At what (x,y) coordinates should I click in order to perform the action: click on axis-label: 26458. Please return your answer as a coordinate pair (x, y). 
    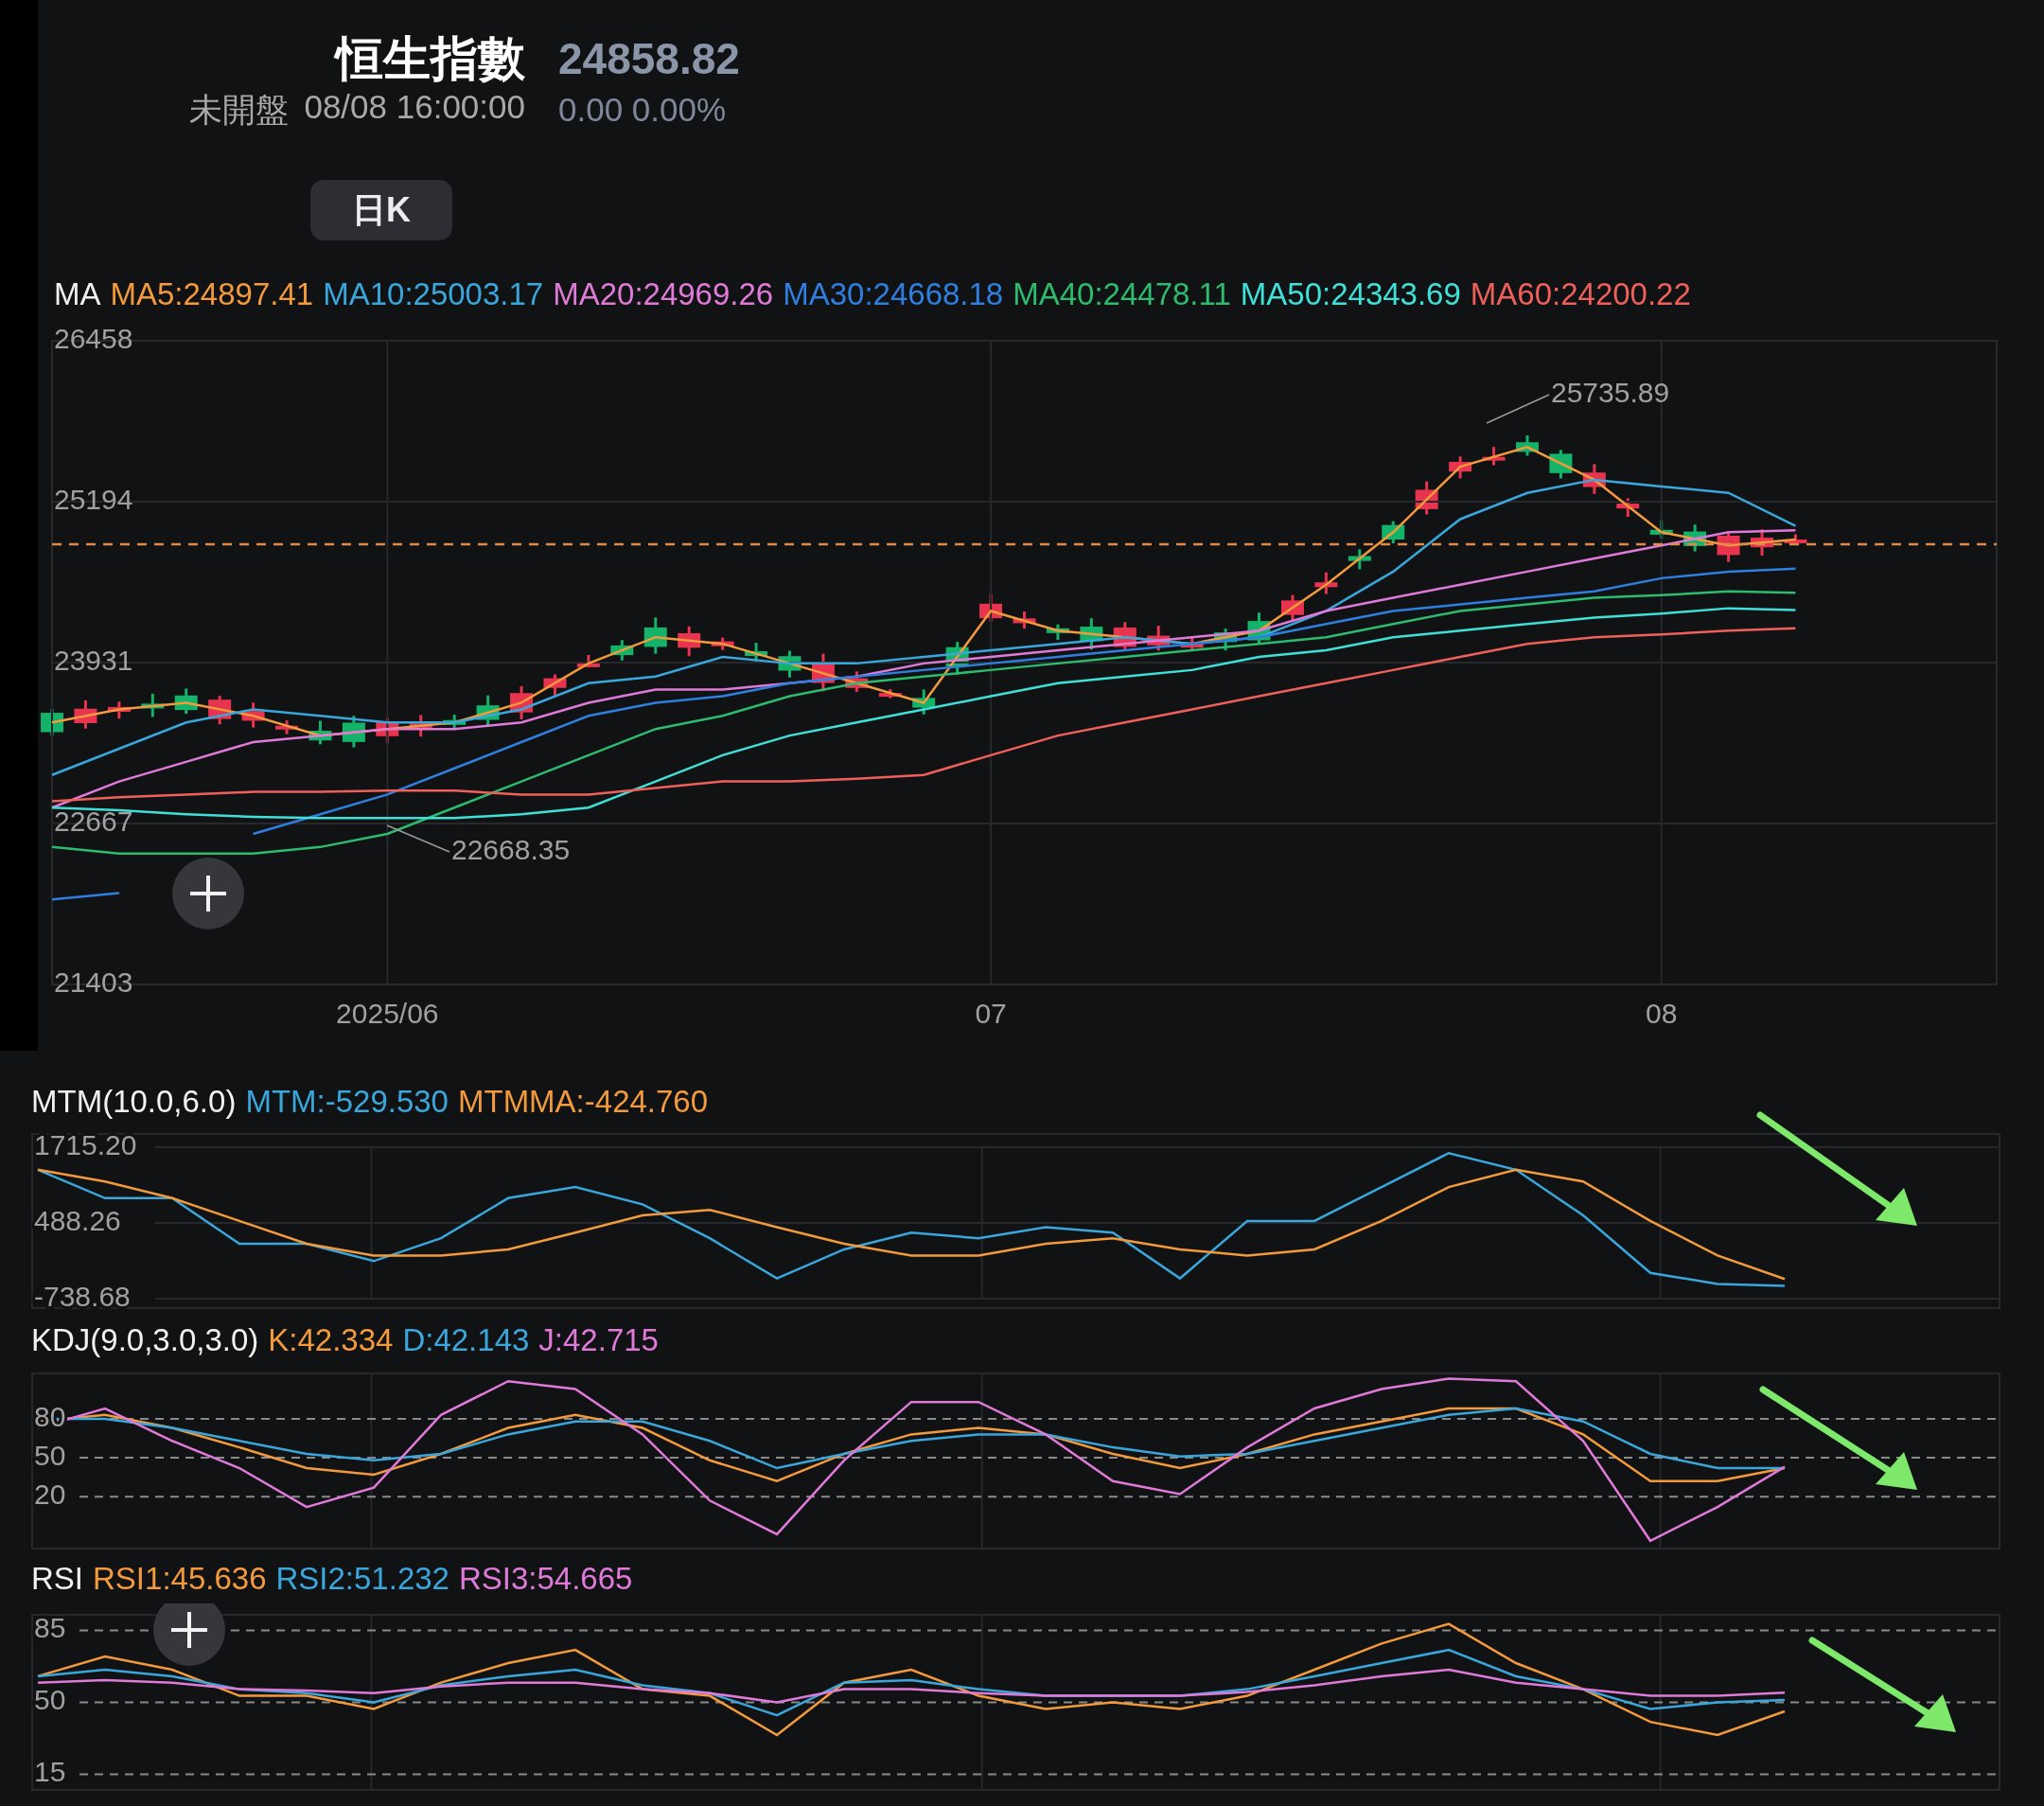
    Looking at the image, I should click on (93, 338).